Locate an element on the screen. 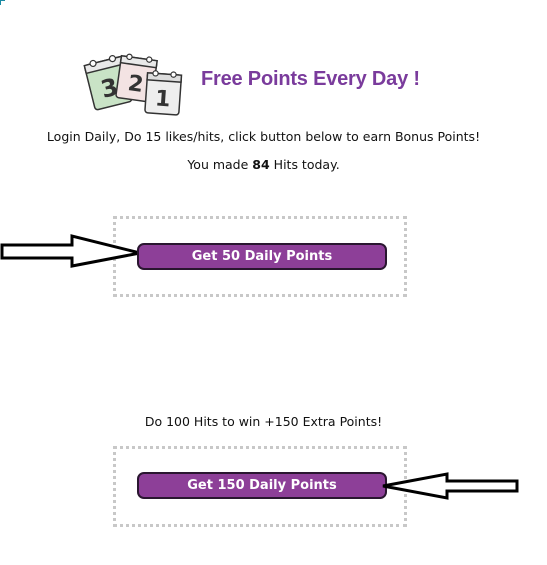  corner-mark is located at coordinates (2, 2).